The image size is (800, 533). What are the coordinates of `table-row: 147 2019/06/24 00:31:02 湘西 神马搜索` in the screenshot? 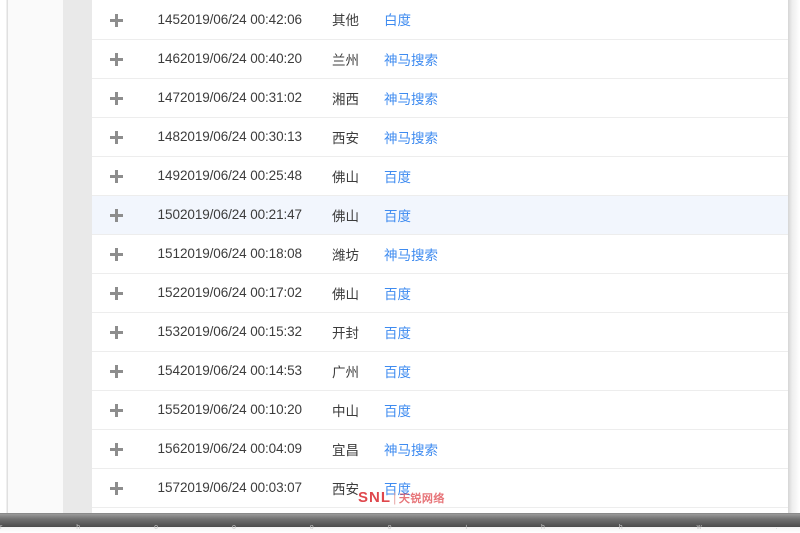 It's located at (440, 98).